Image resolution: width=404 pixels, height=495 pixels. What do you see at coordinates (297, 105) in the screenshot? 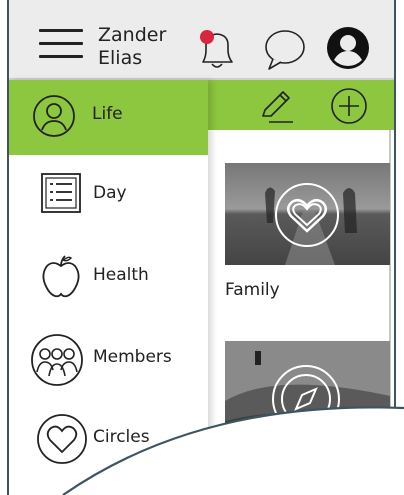
I see `toolbar` at bounding box center [297, 105].